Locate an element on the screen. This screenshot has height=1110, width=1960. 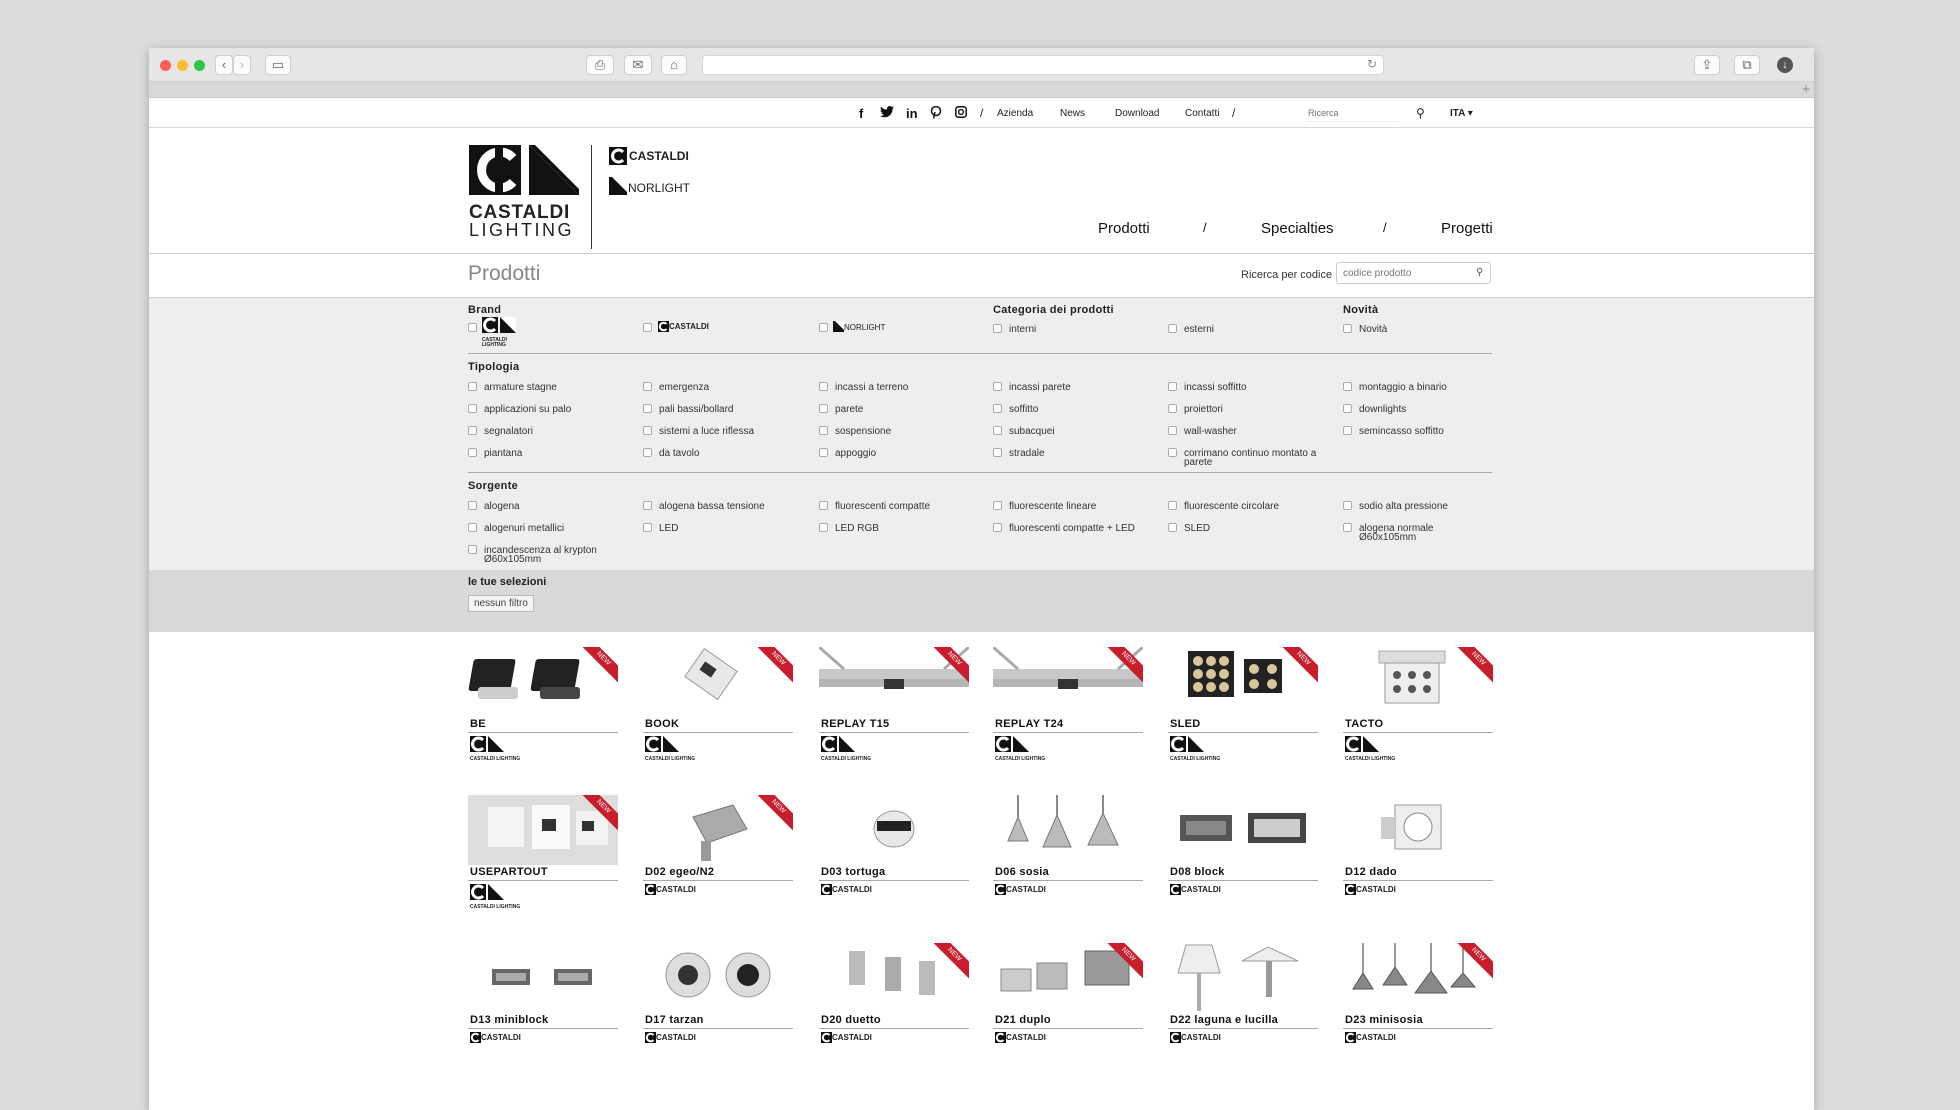
share-icon: ⇪ is located at coordinates (1707, 65).